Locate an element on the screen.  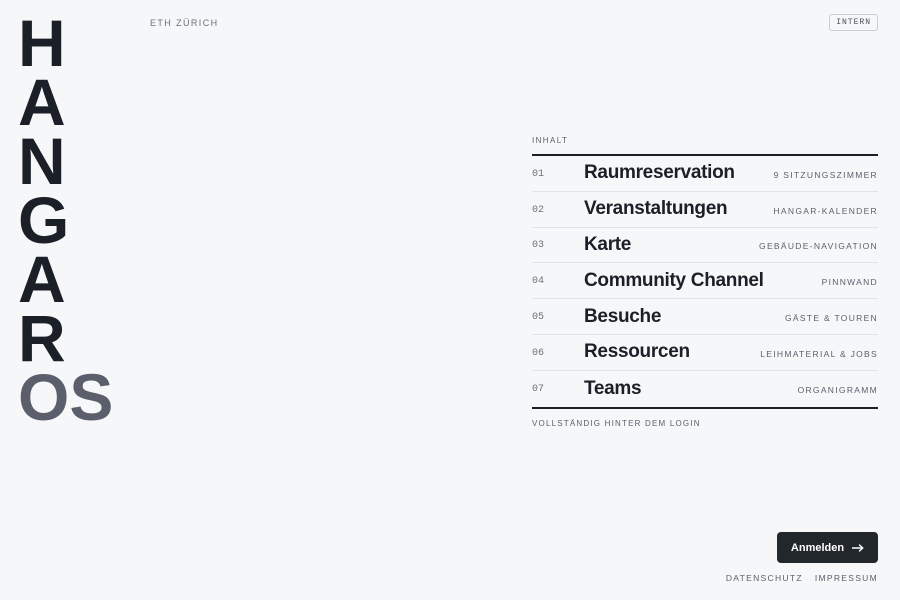
menu-item-number: 01 is located at coordinates (538, 174).